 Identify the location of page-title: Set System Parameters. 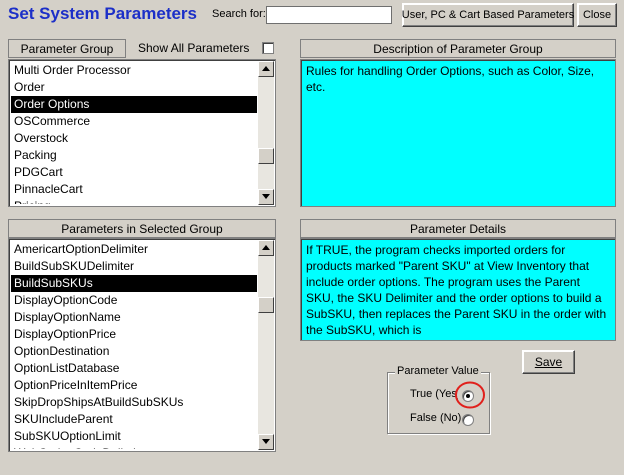
(103, 13).